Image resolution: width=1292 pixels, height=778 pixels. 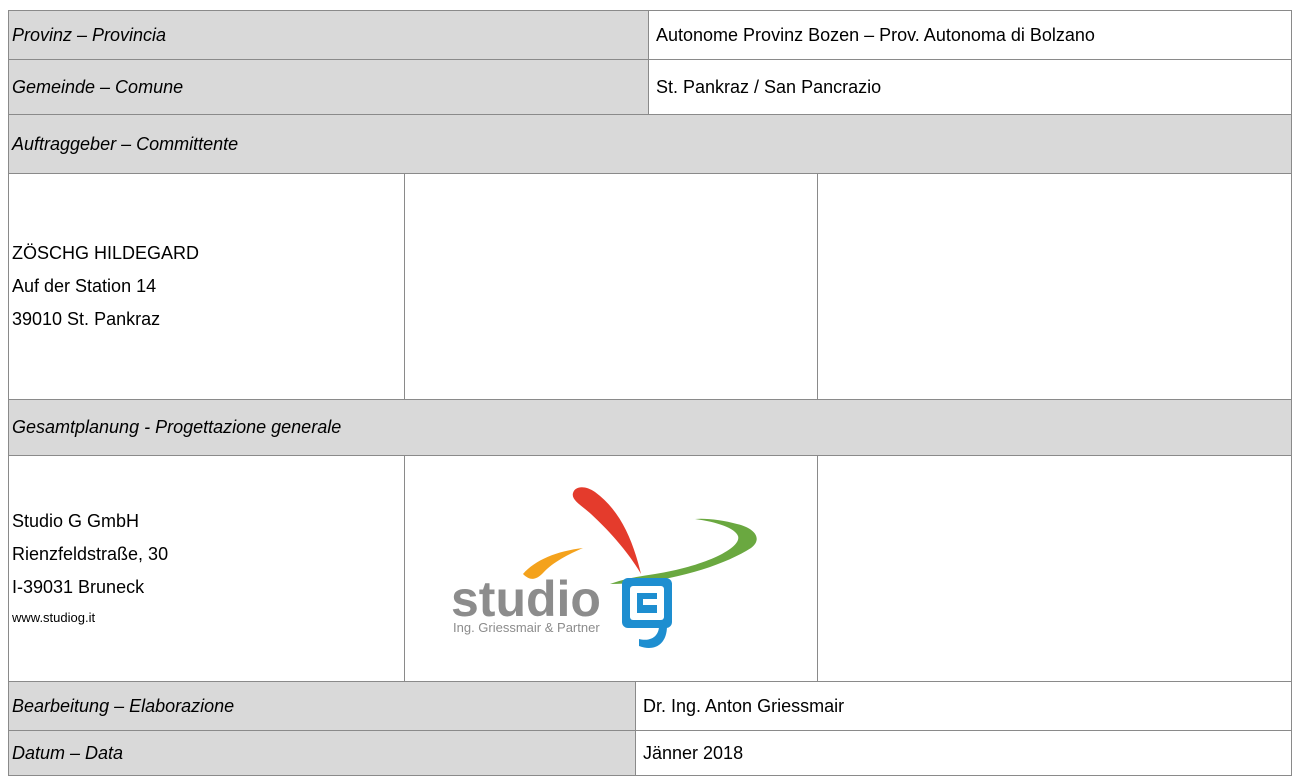 I want to click on table-bottom-border, so click(x=650, y=775).